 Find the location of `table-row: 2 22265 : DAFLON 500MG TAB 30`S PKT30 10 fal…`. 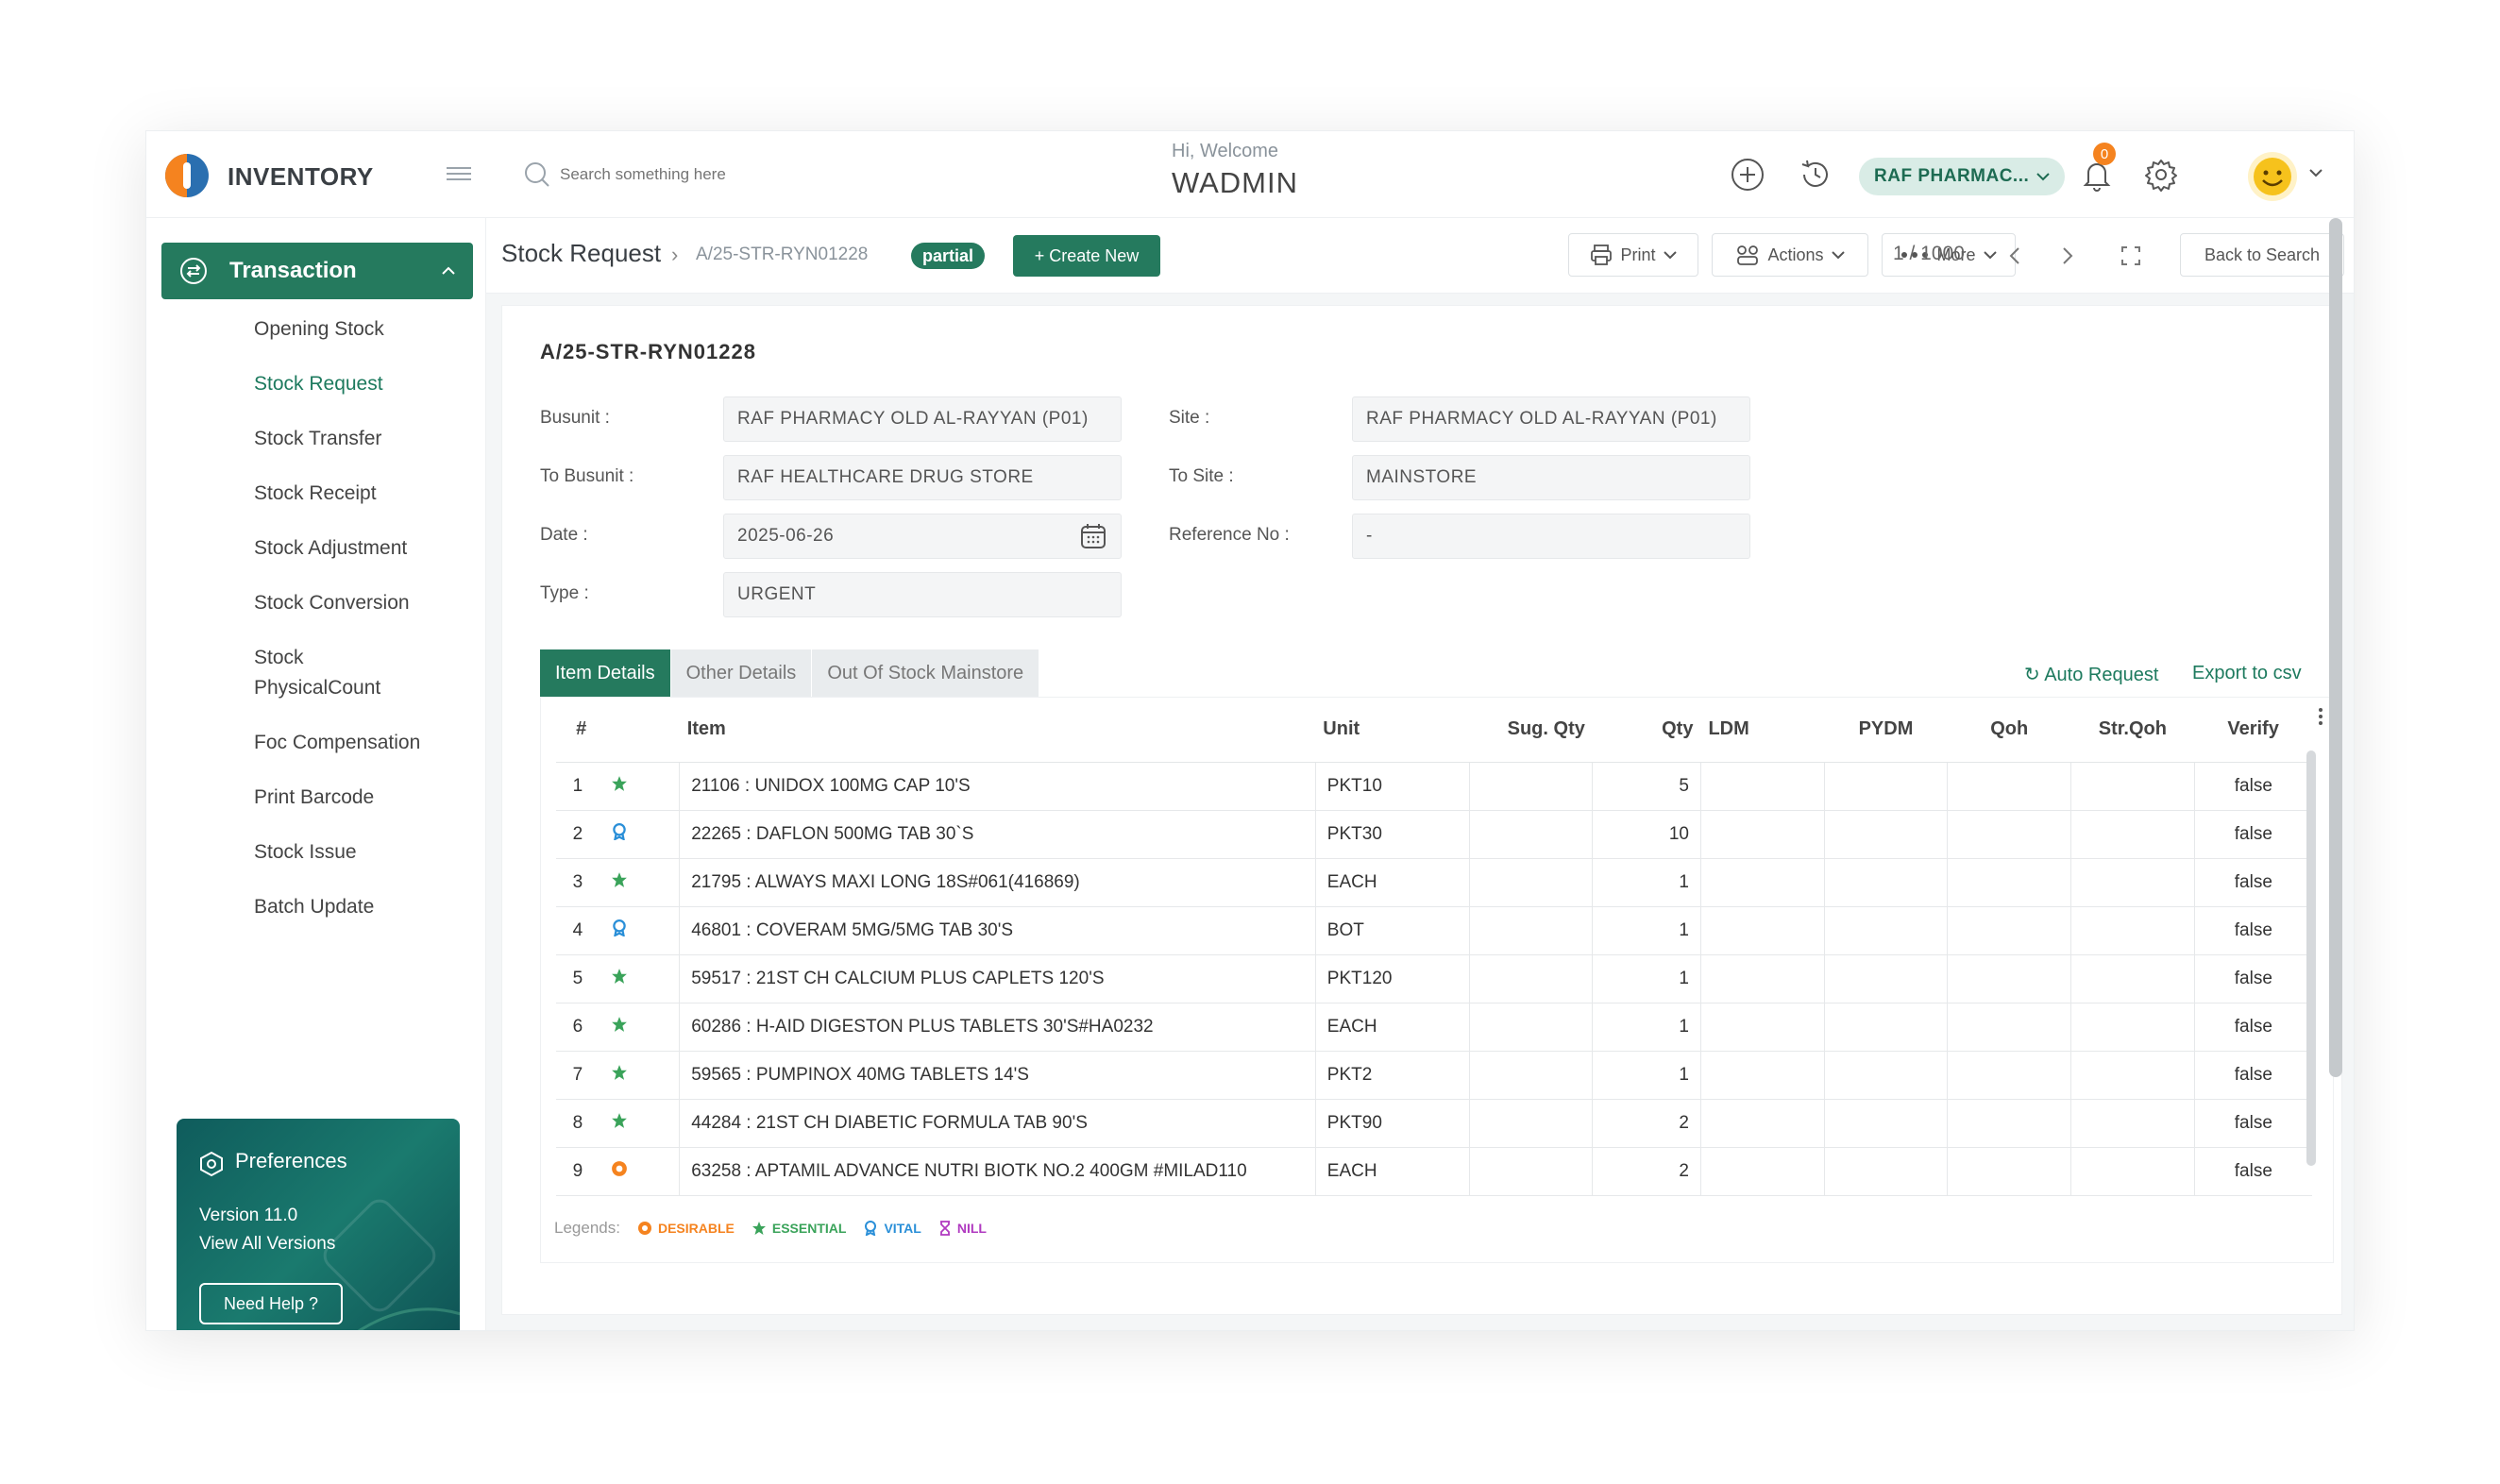

table-row: 2 22265 : DAFLON 500MG TAB 30`S PKT30 10 fal… is located at coordinates (1434, 834).